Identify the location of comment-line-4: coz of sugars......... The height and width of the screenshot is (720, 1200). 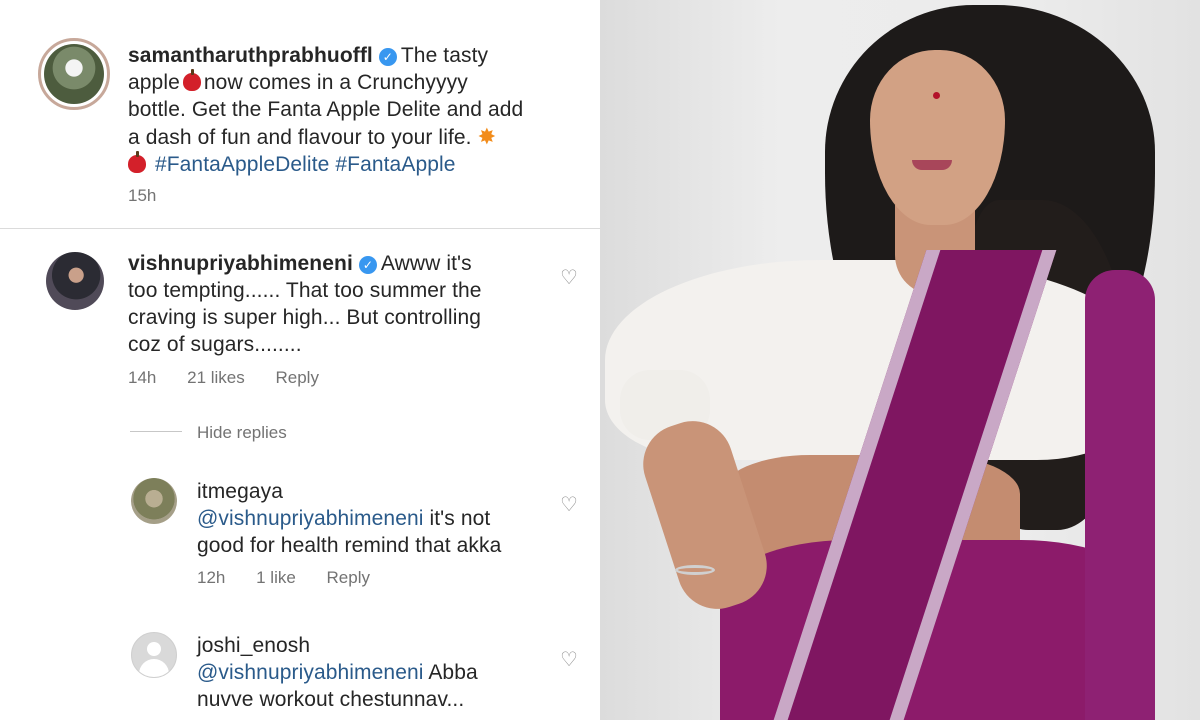
(215, 344).